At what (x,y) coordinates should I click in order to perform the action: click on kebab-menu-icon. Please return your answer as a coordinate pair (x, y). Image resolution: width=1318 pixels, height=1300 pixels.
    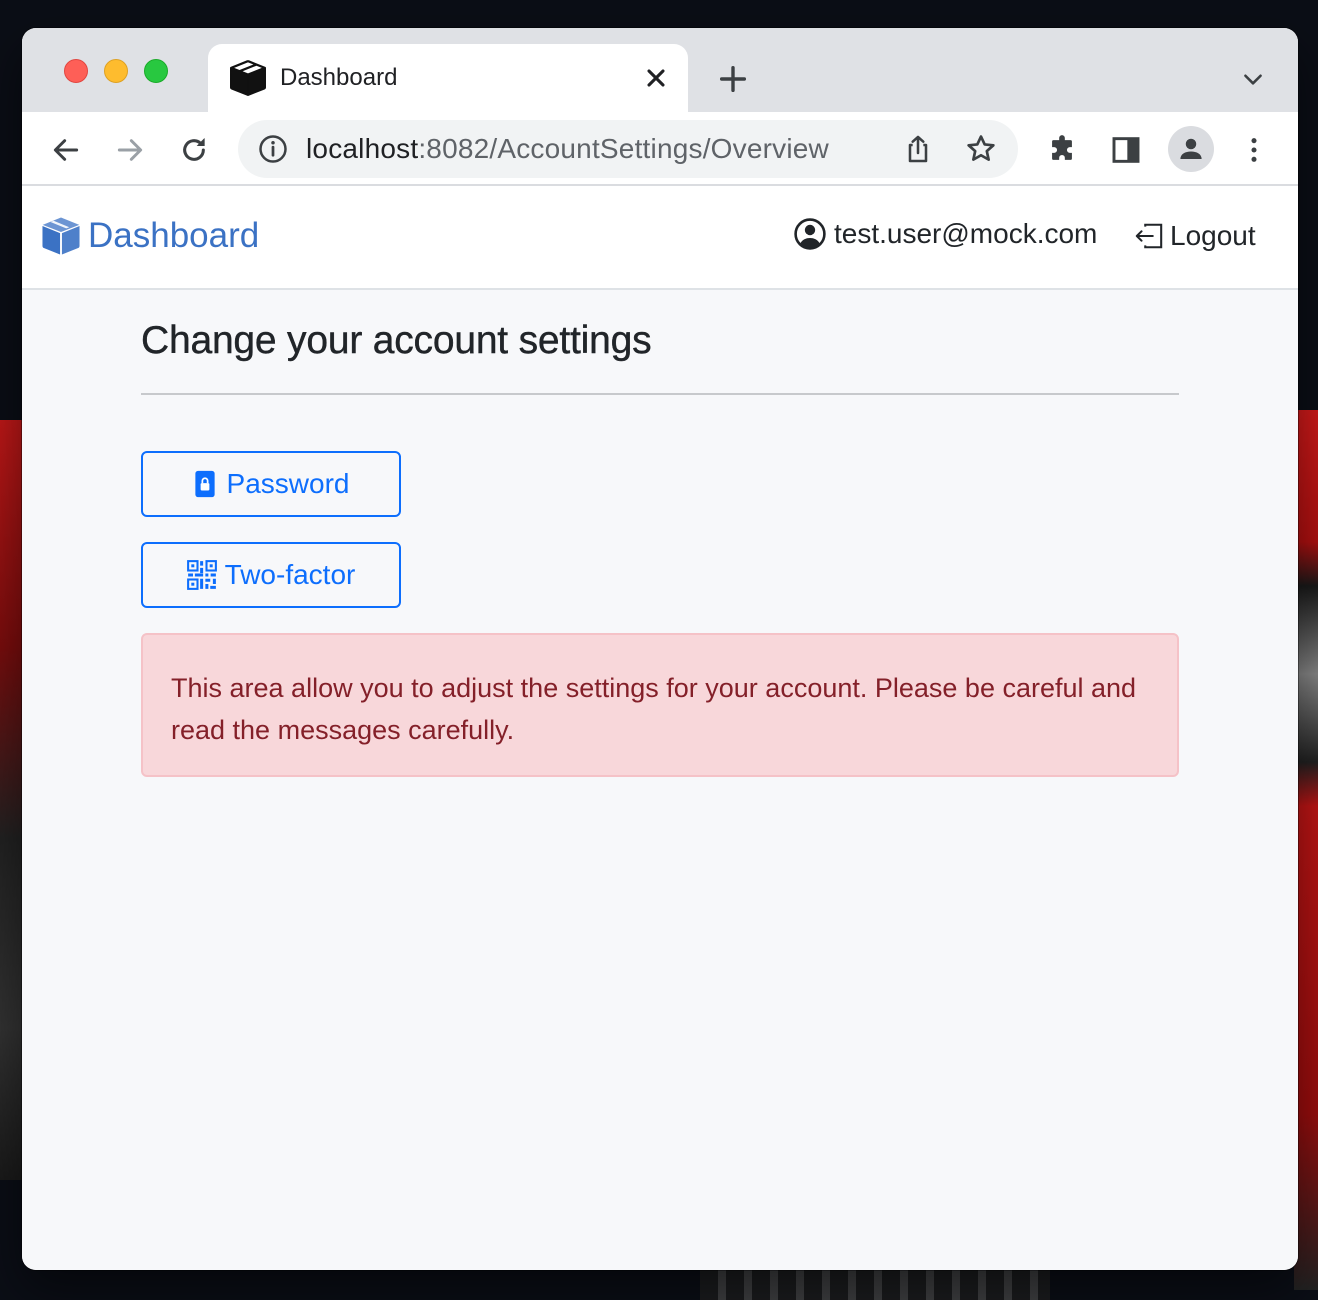
    Looking at the image, I should click on (1254, 150).